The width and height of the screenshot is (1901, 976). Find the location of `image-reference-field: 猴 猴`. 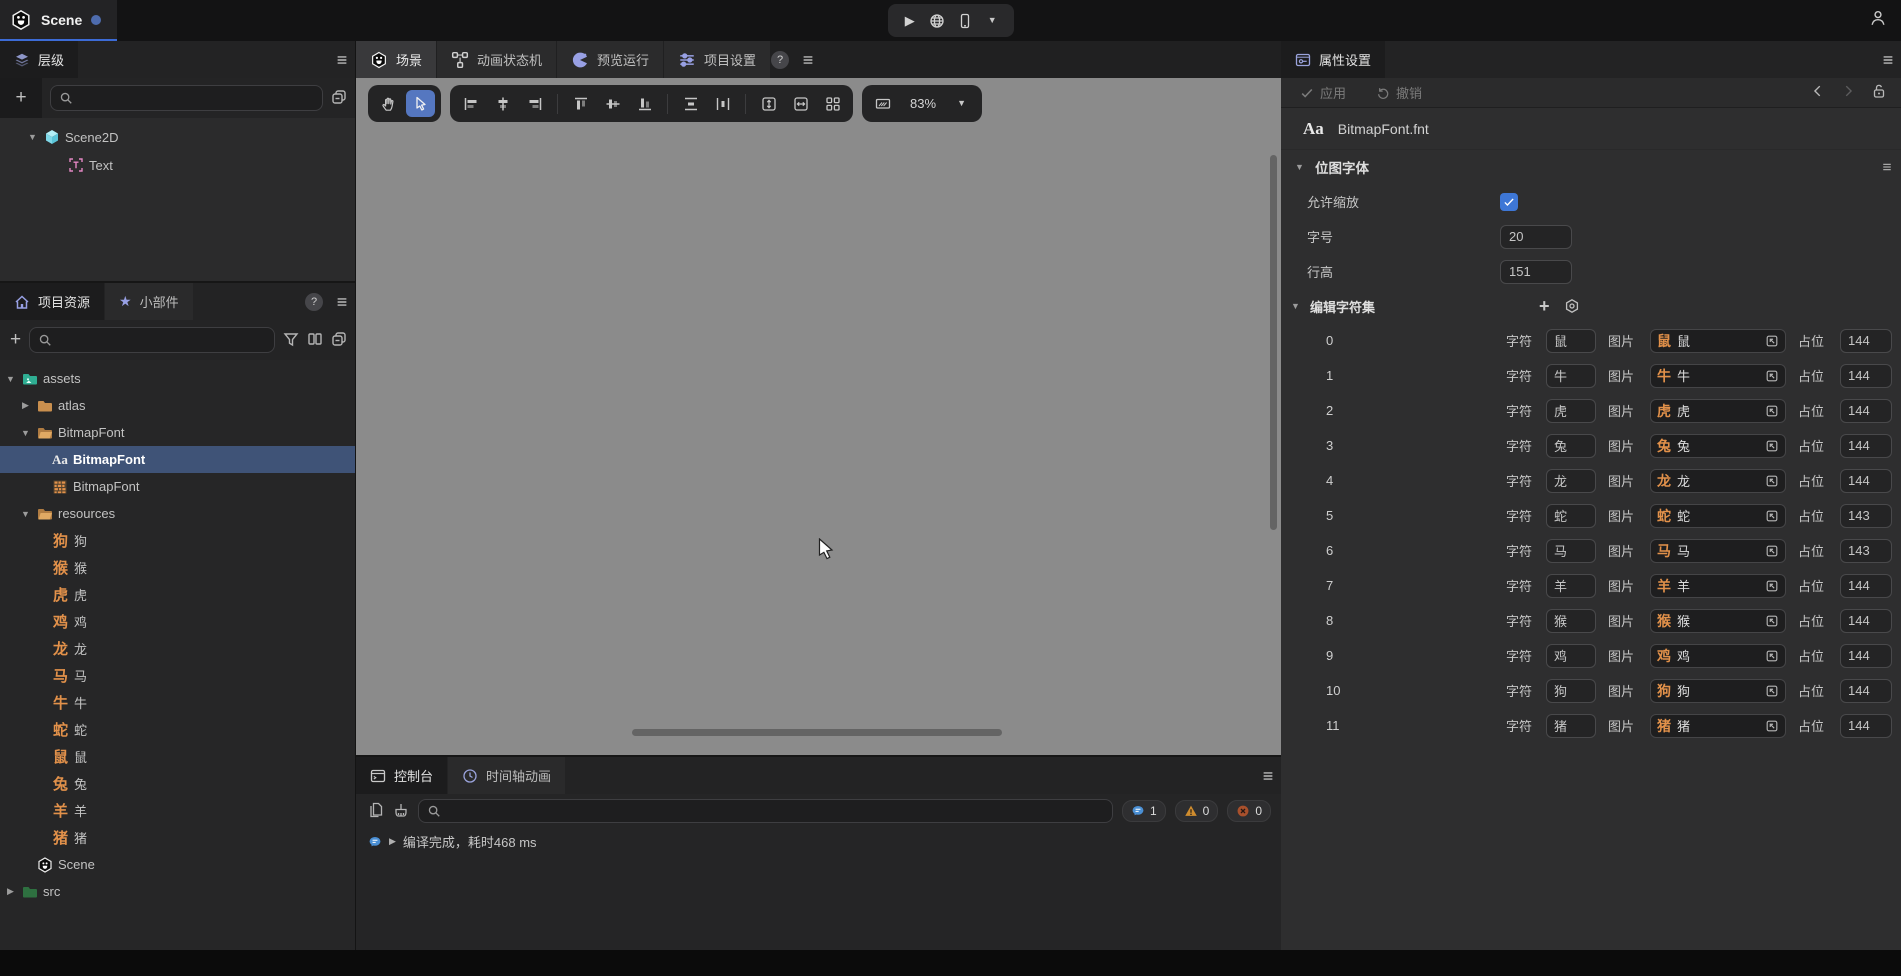

image-reference-field: 猴 猴 is located at coordinates (1718, 620).